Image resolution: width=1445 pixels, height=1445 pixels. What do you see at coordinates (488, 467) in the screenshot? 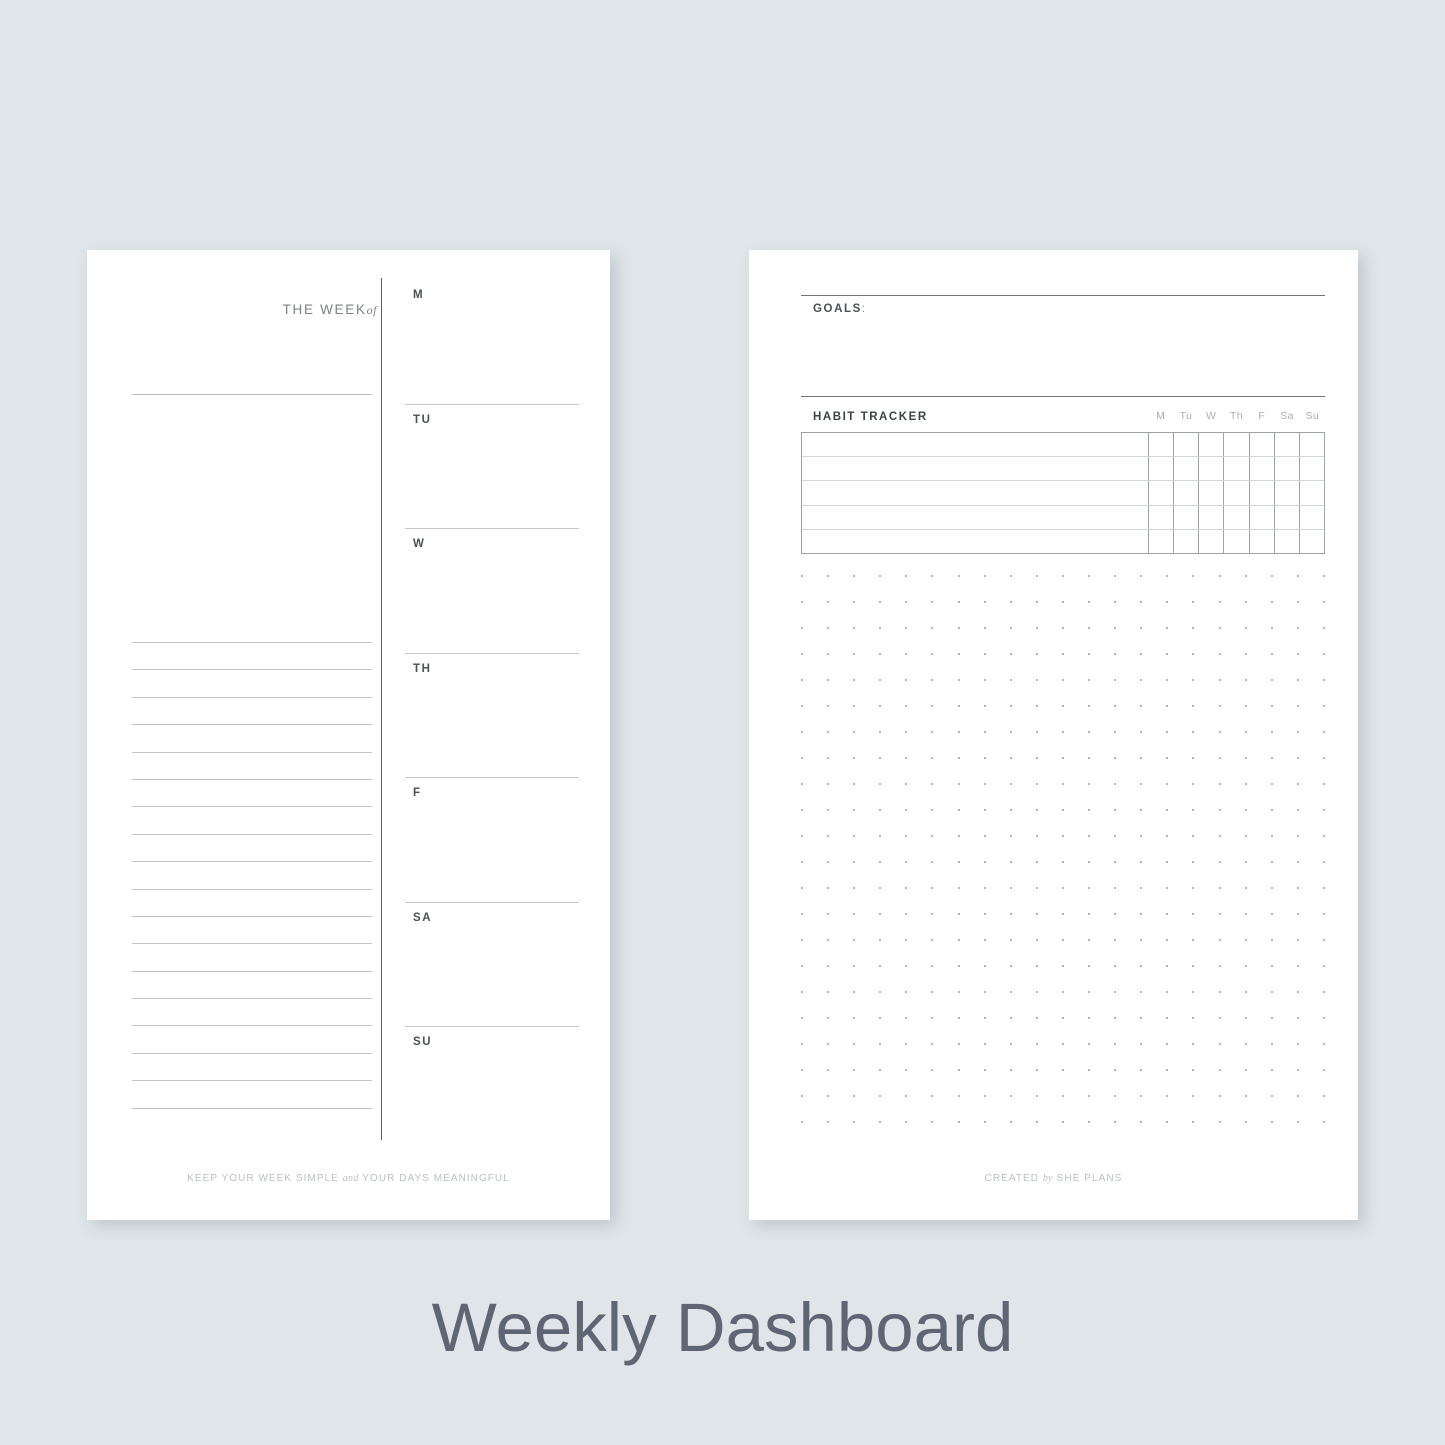
I see `day-block: TU` at bounding box center [488, 467].